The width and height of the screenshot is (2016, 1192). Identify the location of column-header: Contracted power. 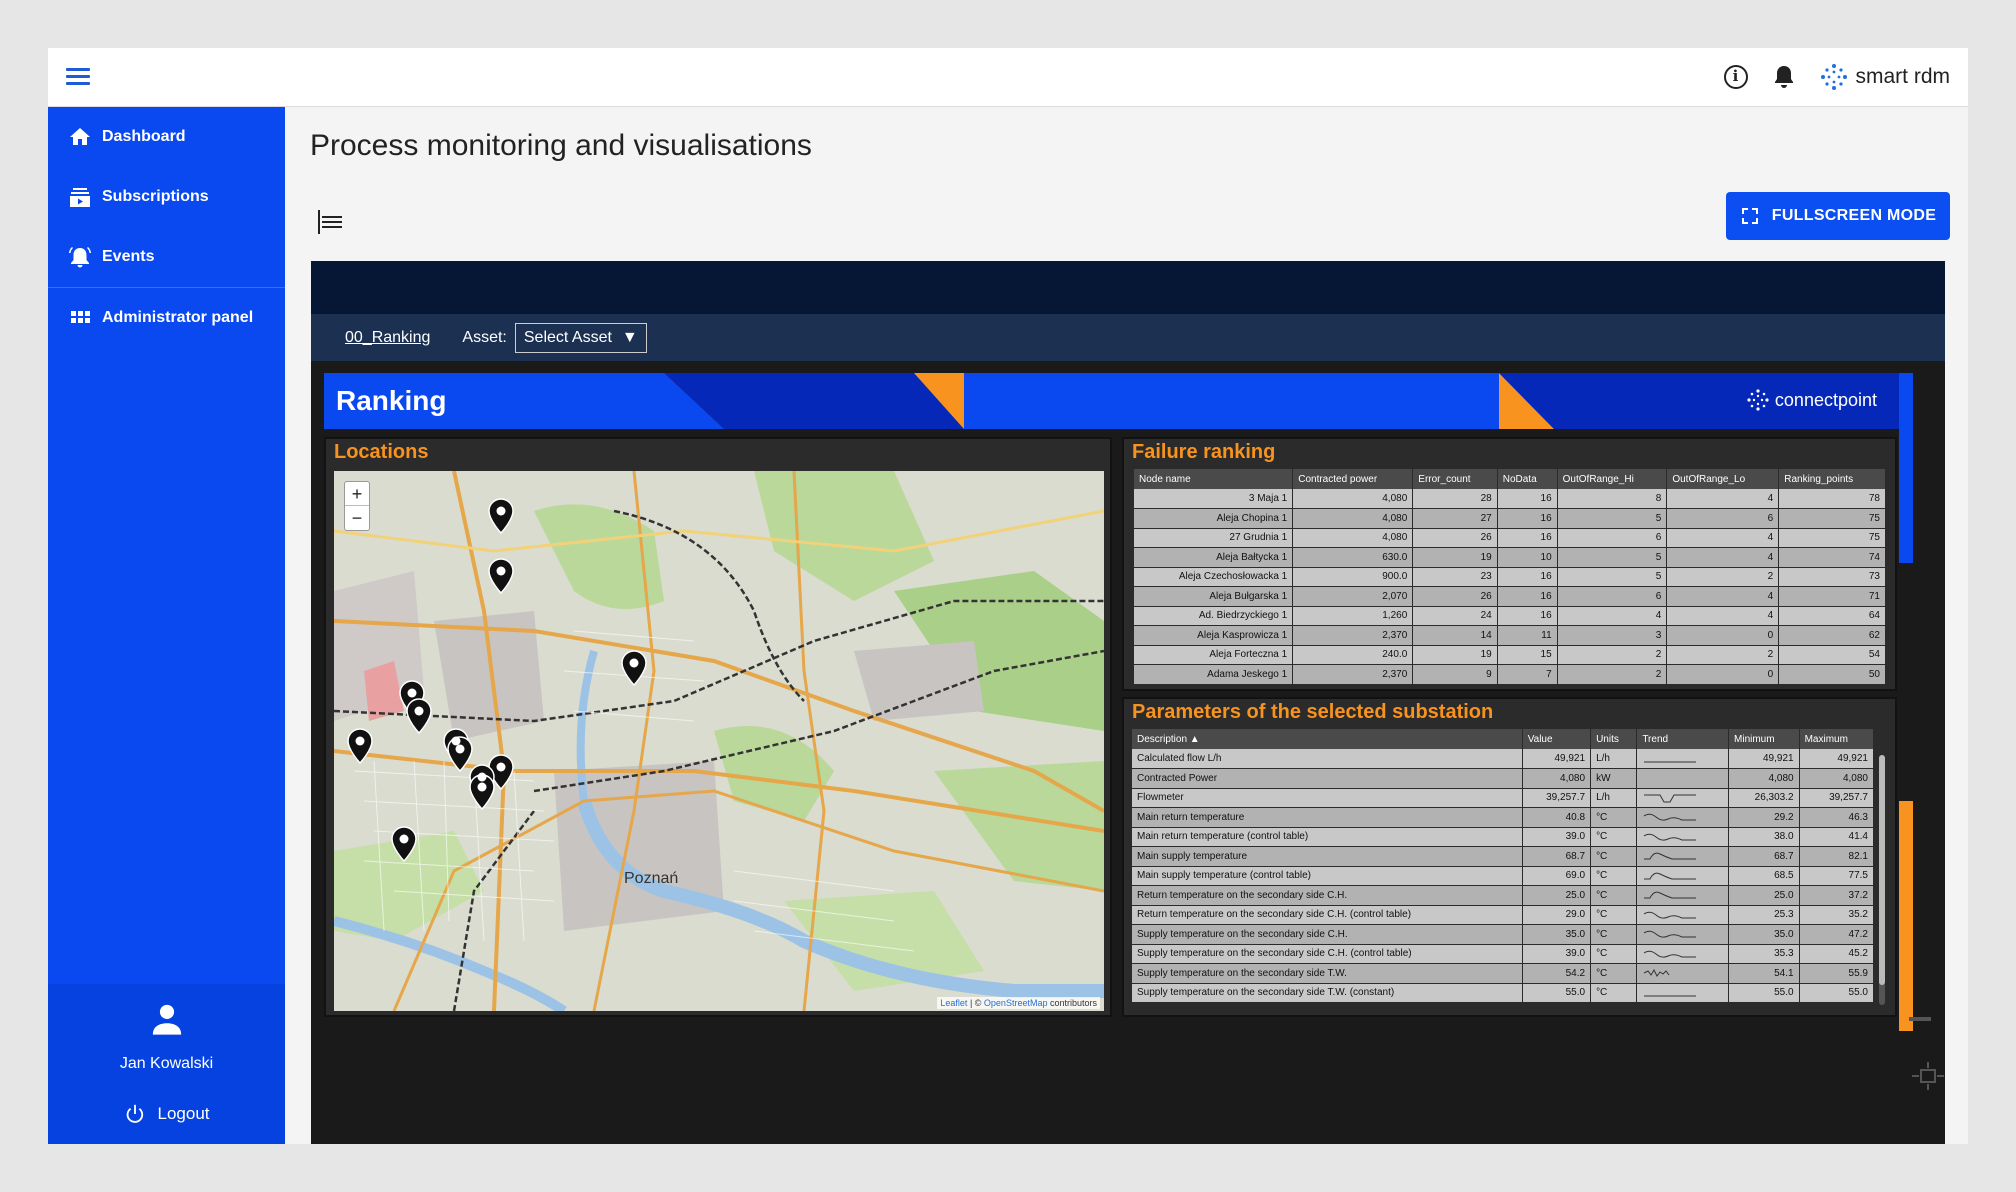
(1353, 479).